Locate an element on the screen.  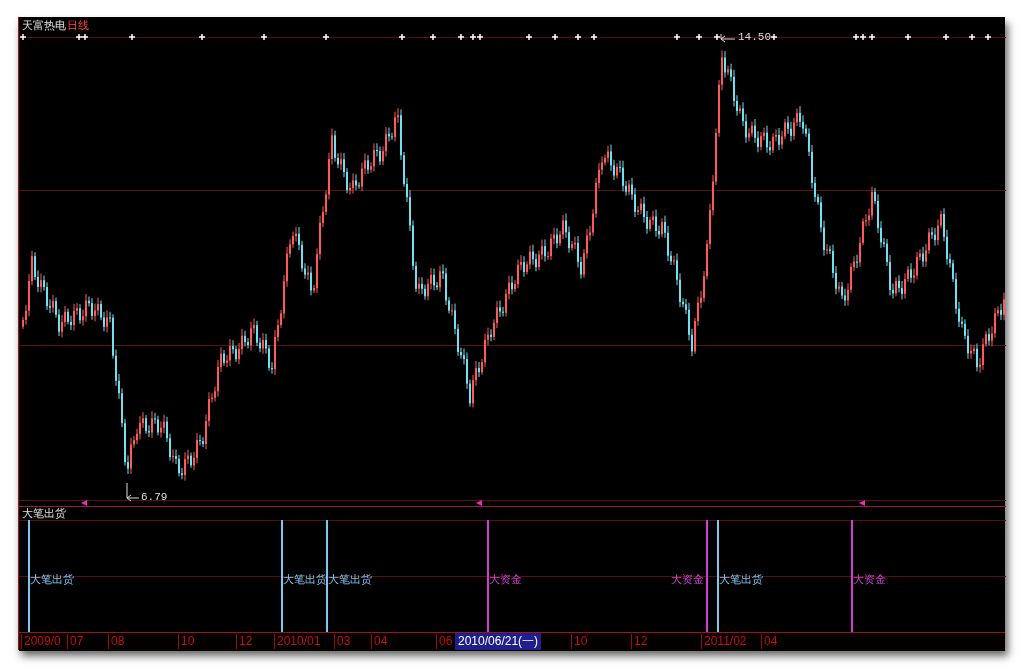
date-label: 2010/01 is located at coordinates (297, 641).